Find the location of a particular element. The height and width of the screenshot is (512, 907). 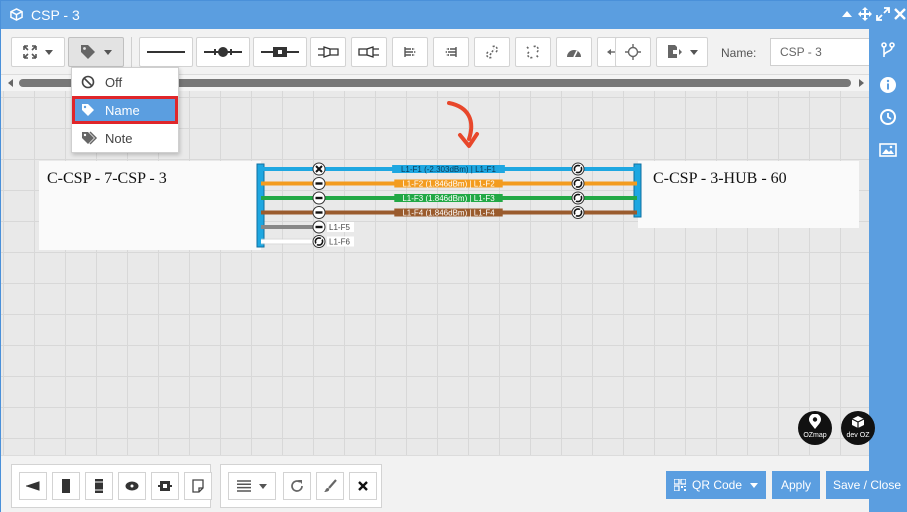

fiber-label: L1-F6 is located at coordinates (339, 242).